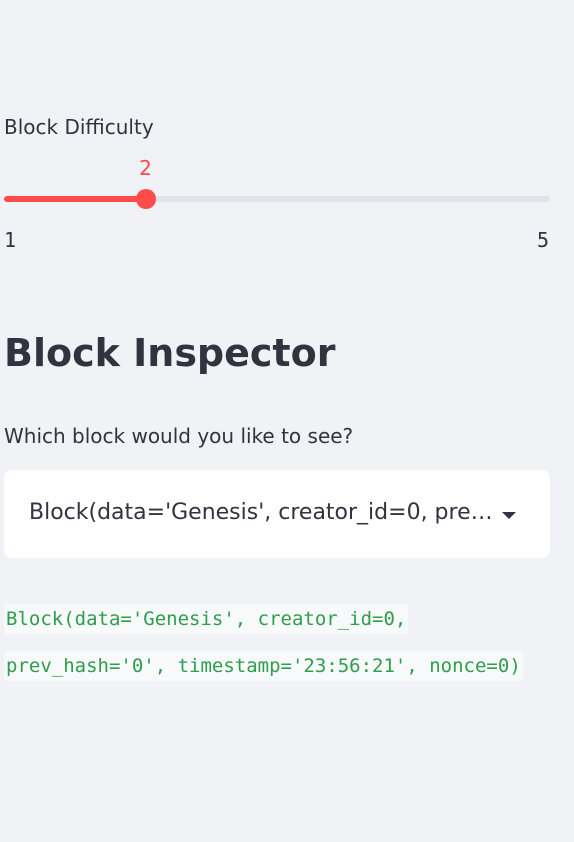 This screenshot has height=842, width=574. What do you see at coordinates (179, 436) in the screenshot?
I see `block-select-label: Which block would you like to see?` at bounding box center [179, 436].